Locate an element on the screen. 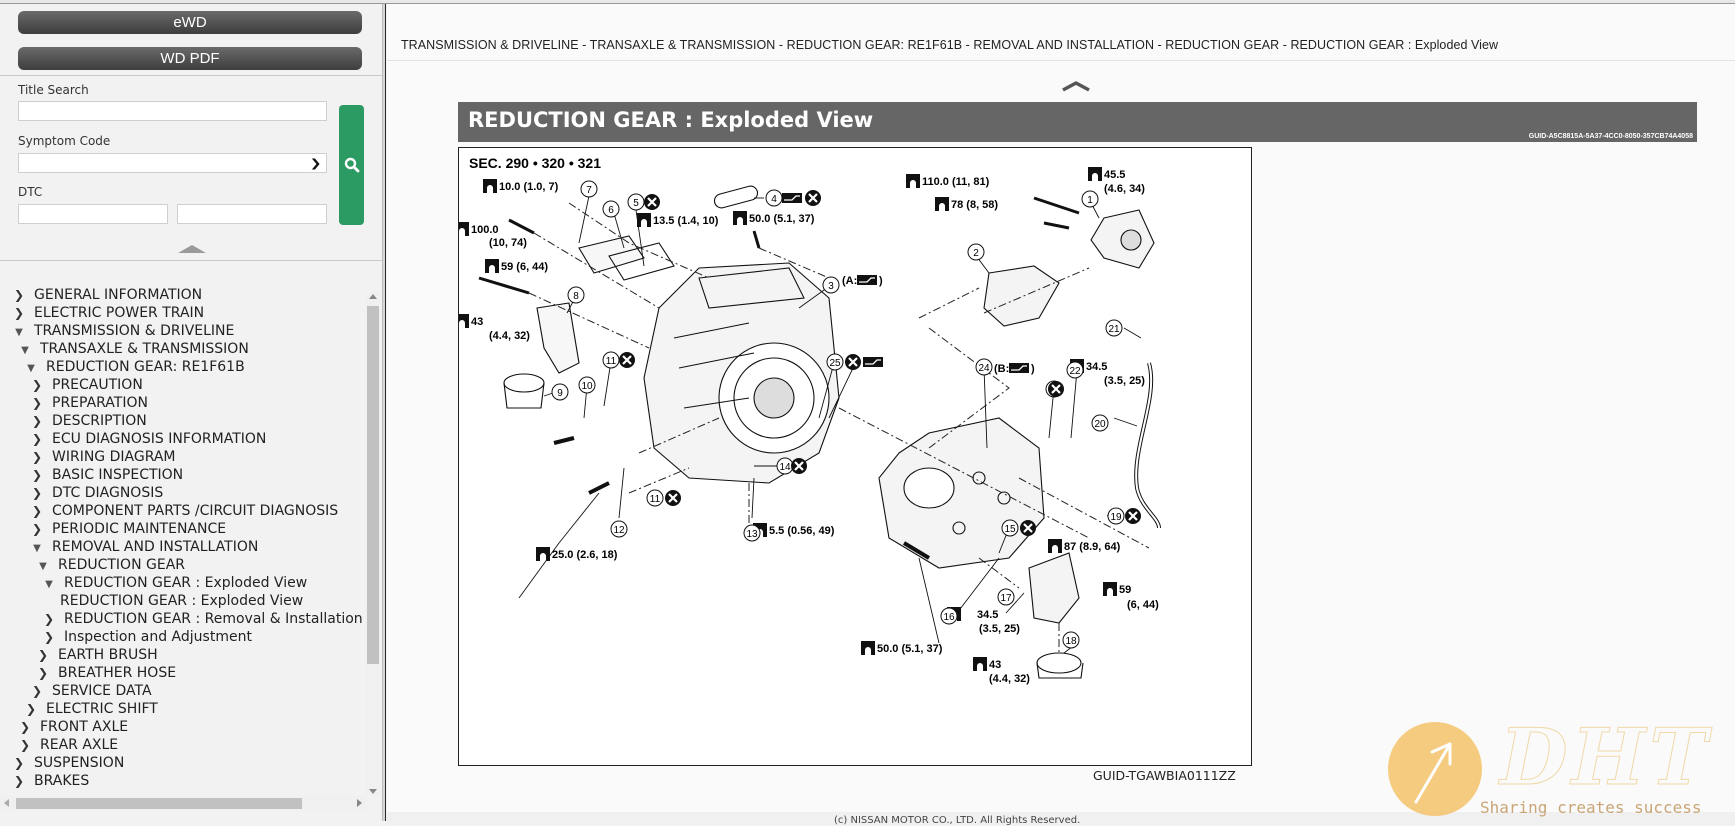 Image resolution: width=1735 pixels, height=826 pixels. scroll-up-icon is located at coordinates (373, 296).